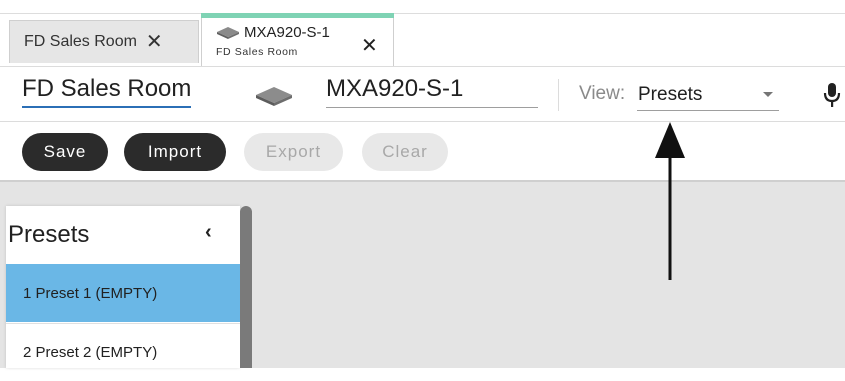 The width and height of the screenshot is (845, 381). What do you see at coordinates (293, 152) in the screenshot?
I see `export-button: Export` at bounding box center [293, 152].